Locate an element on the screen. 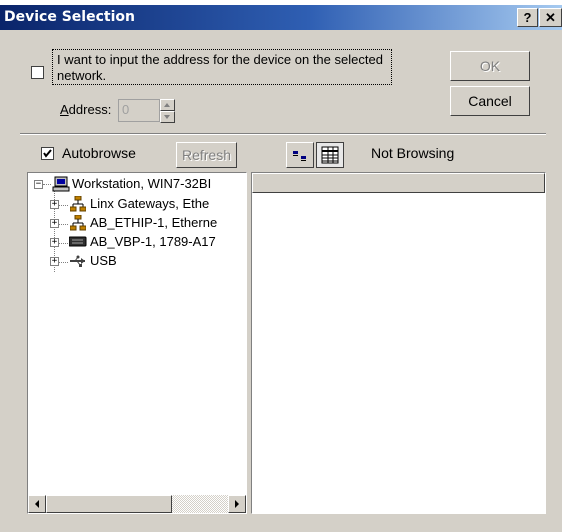  address-label: Address: is located at coordinates (85, 109).